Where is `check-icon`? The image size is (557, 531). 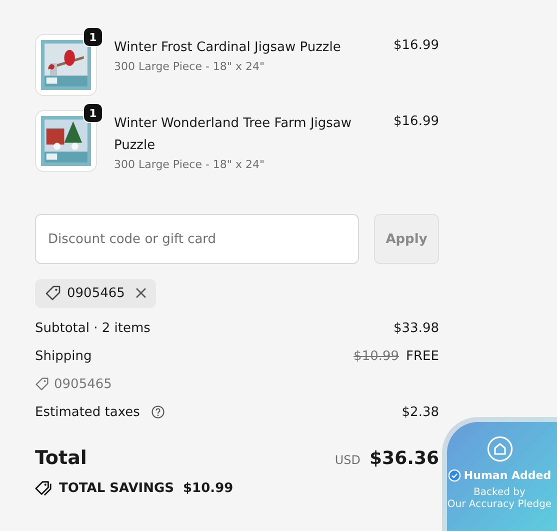 check-icon is located at coordinates (454, 475).